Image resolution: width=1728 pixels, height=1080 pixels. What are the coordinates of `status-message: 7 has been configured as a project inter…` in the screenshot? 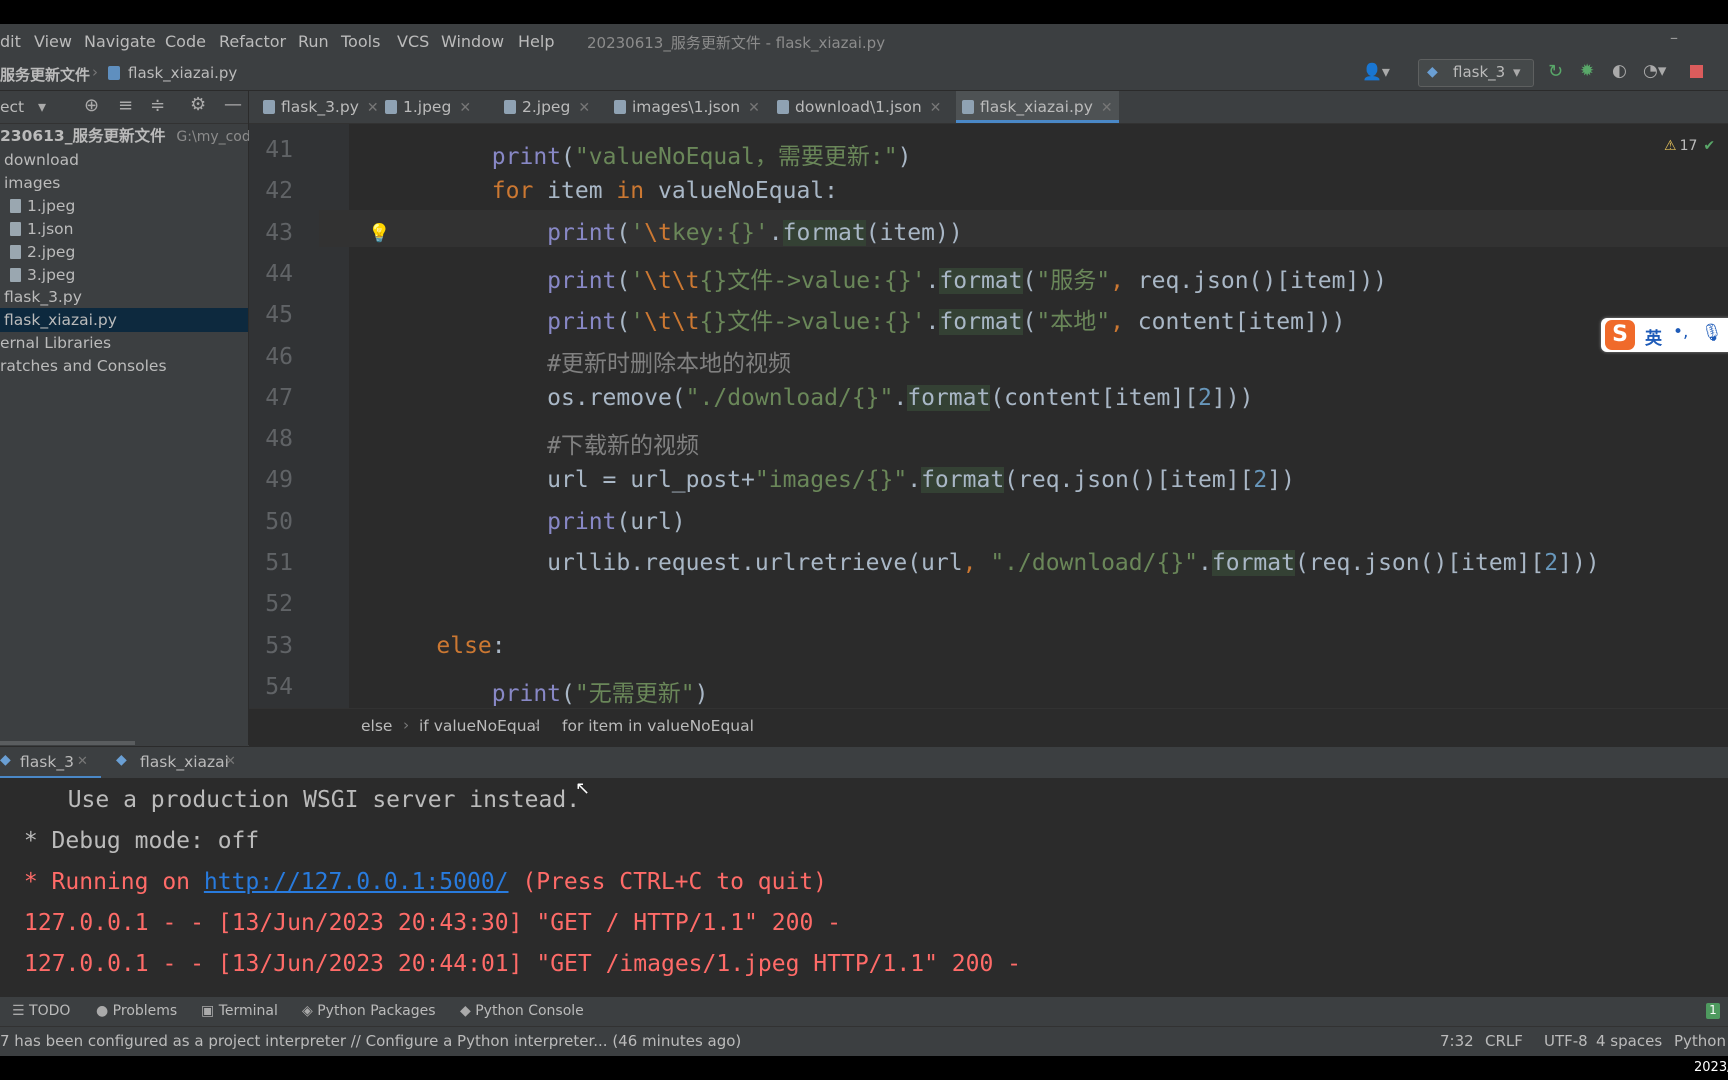 It's located at (370, 1041).